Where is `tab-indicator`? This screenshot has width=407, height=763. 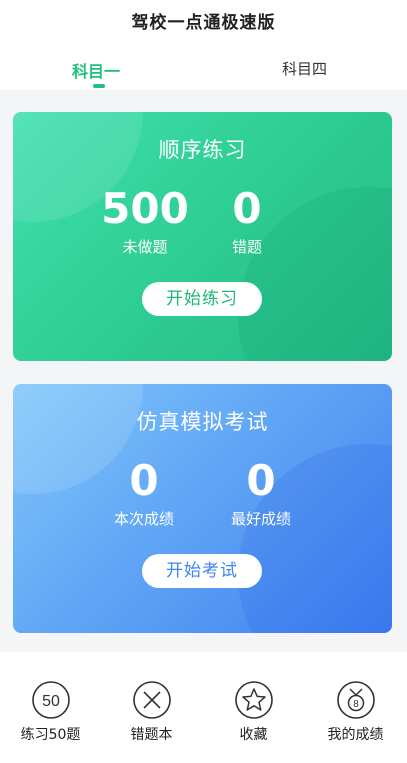
tab-indicator is located at coordinates (99, 86).